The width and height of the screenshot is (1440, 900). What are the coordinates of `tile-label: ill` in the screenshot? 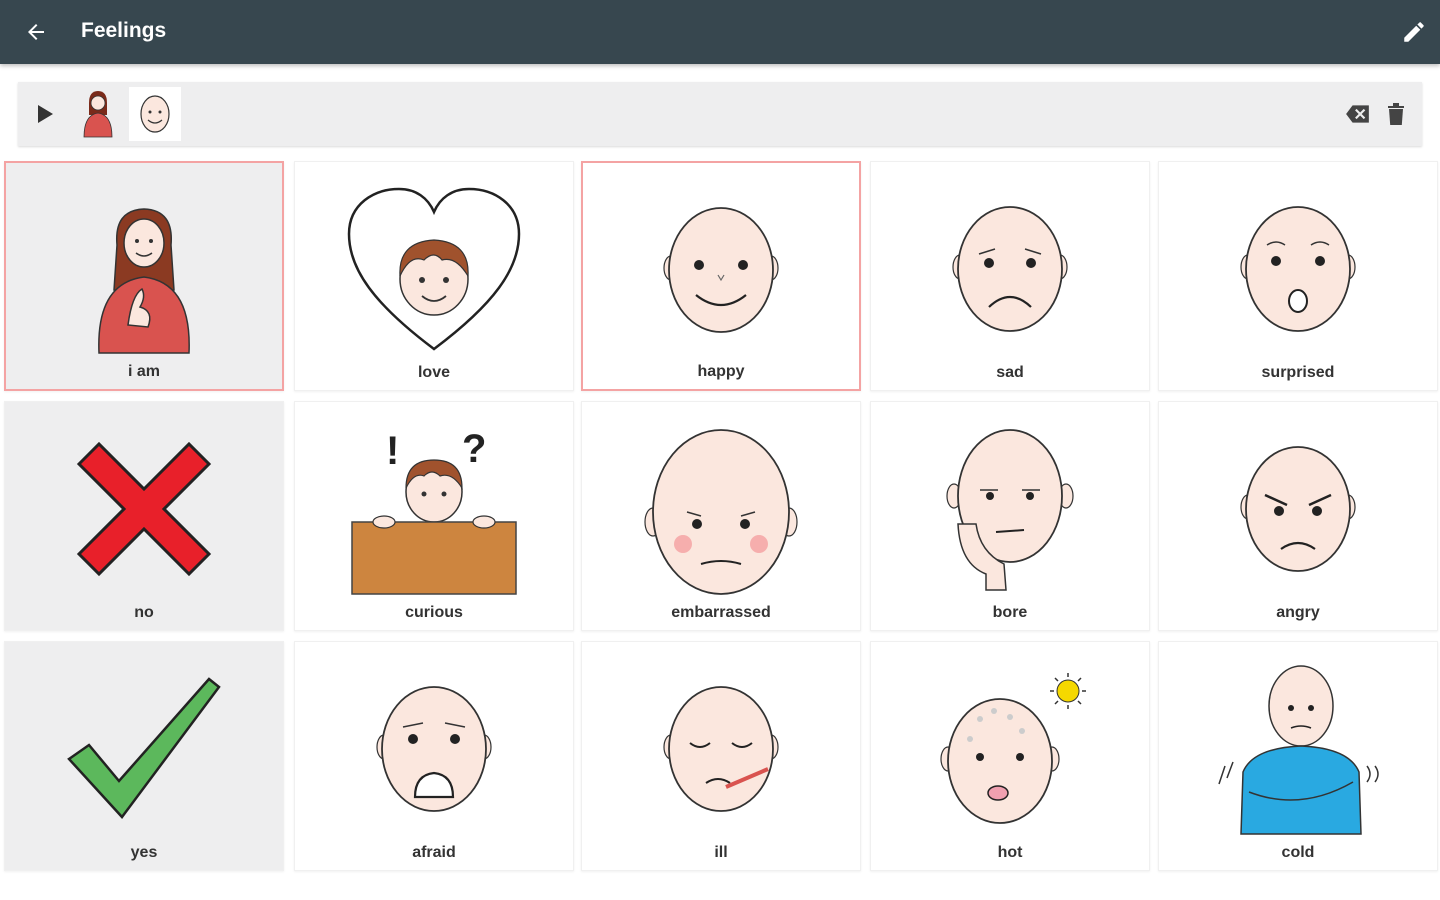 It's located at (721, 852).